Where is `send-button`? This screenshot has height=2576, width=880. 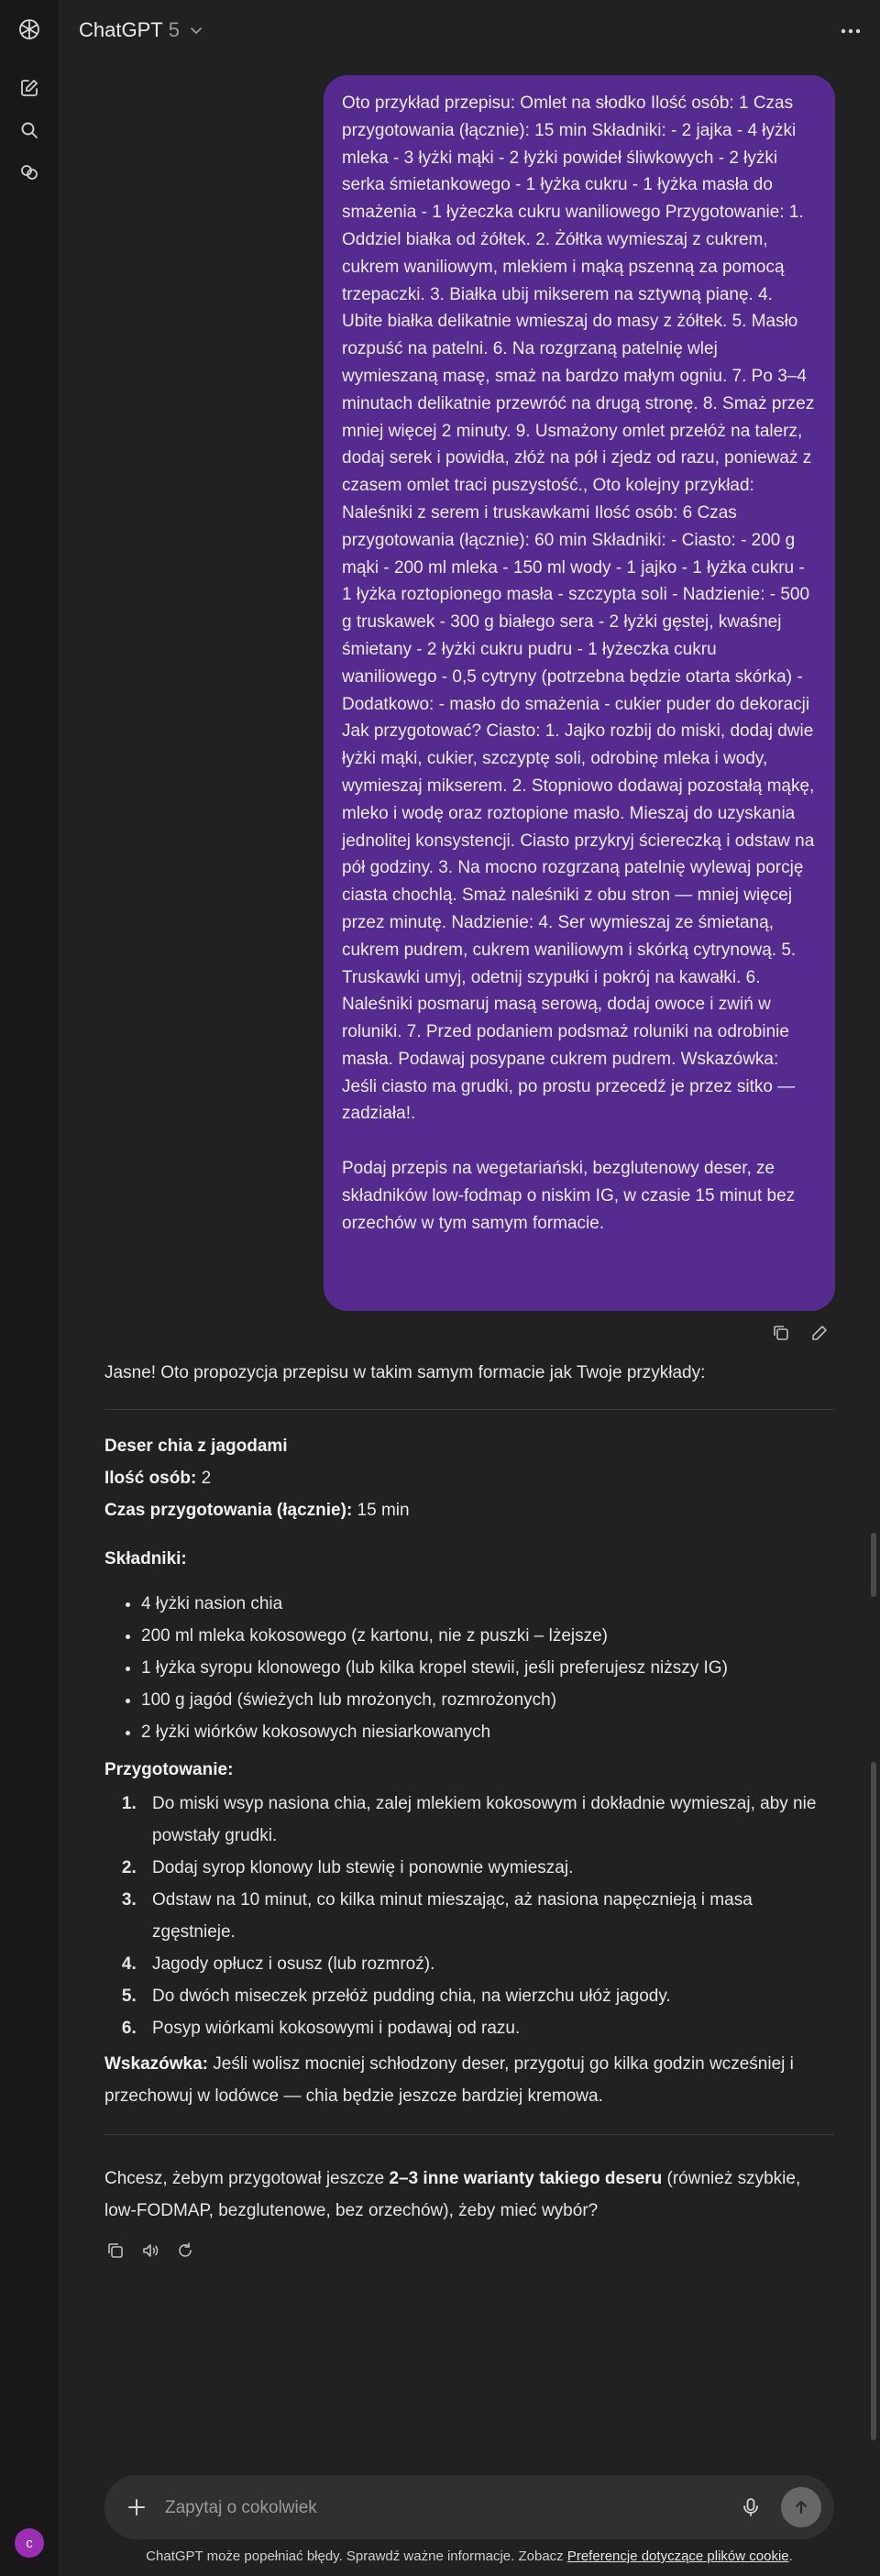 send-button is located at coordinates (801, 2507).